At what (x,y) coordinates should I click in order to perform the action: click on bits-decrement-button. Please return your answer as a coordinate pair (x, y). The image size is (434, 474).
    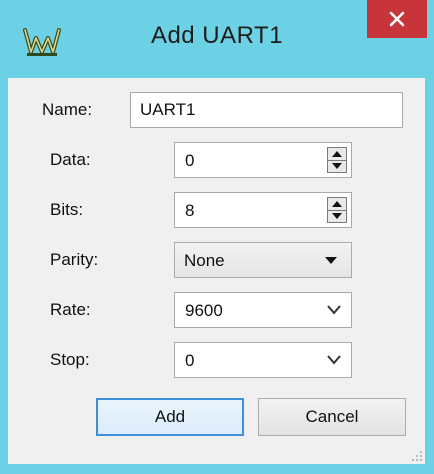
    Looking at the image, I should click on (337, 216).